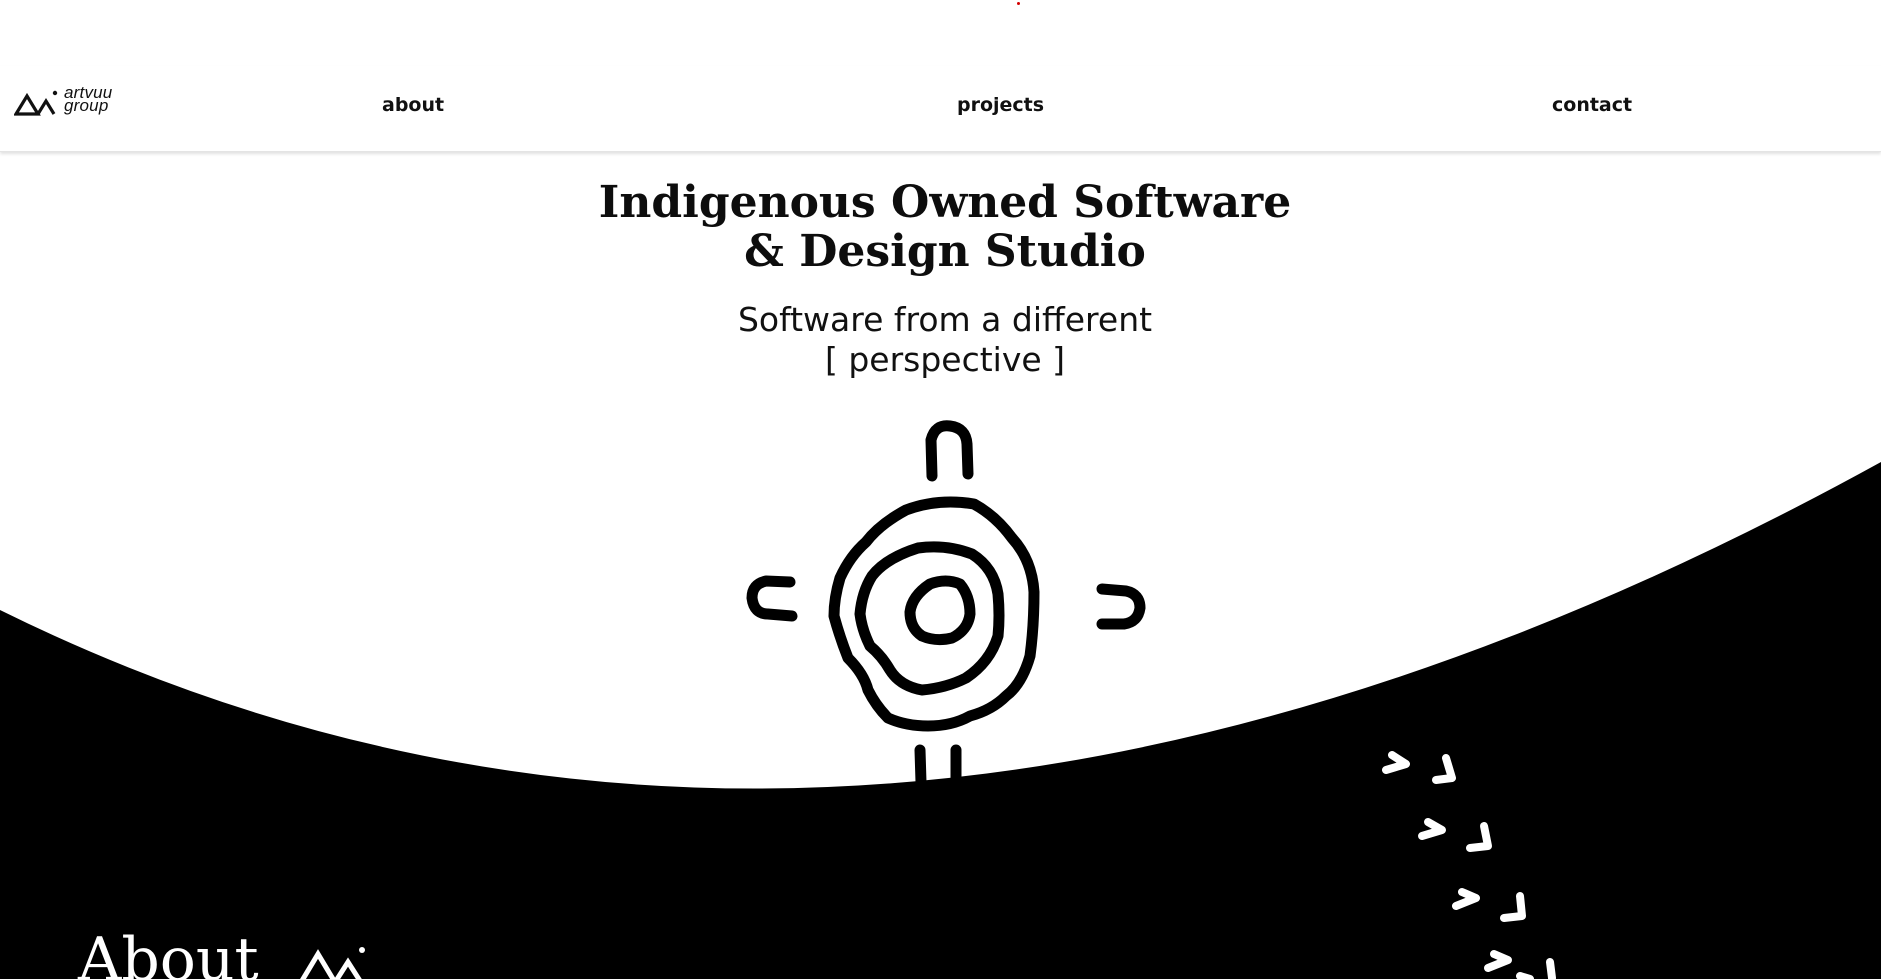  I want to click on about-heading: About, so click(168, 952).